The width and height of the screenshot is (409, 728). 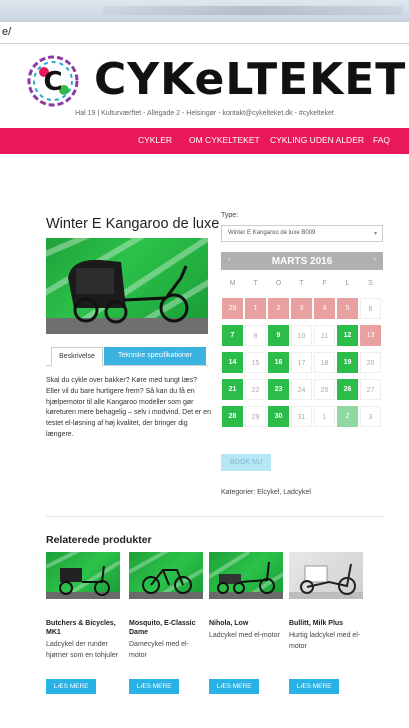 I want to click on calendar-day: 10, so click(x=301, y=335).